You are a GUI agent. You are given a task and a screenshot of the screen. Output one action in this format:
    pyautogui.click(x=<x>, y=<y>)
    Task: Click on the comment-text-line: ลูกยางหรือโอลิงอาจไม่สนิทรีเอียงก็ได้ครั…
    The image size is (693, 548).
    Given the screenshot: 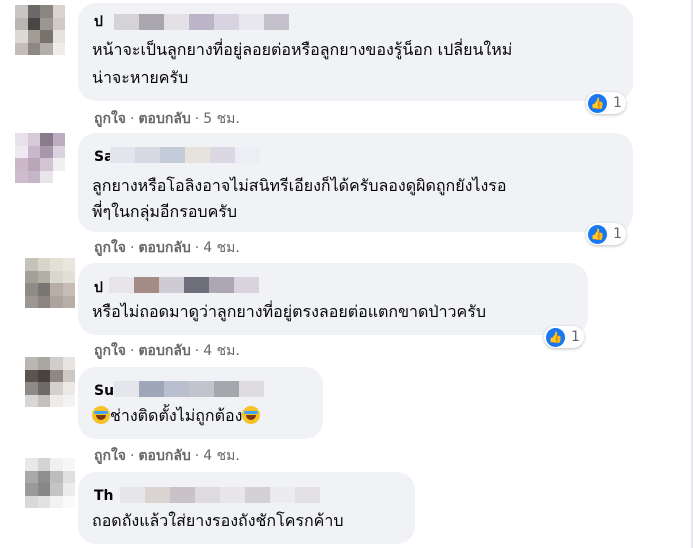 What is the action you would take?
    pyautogui.click(x=299, y=185)
    